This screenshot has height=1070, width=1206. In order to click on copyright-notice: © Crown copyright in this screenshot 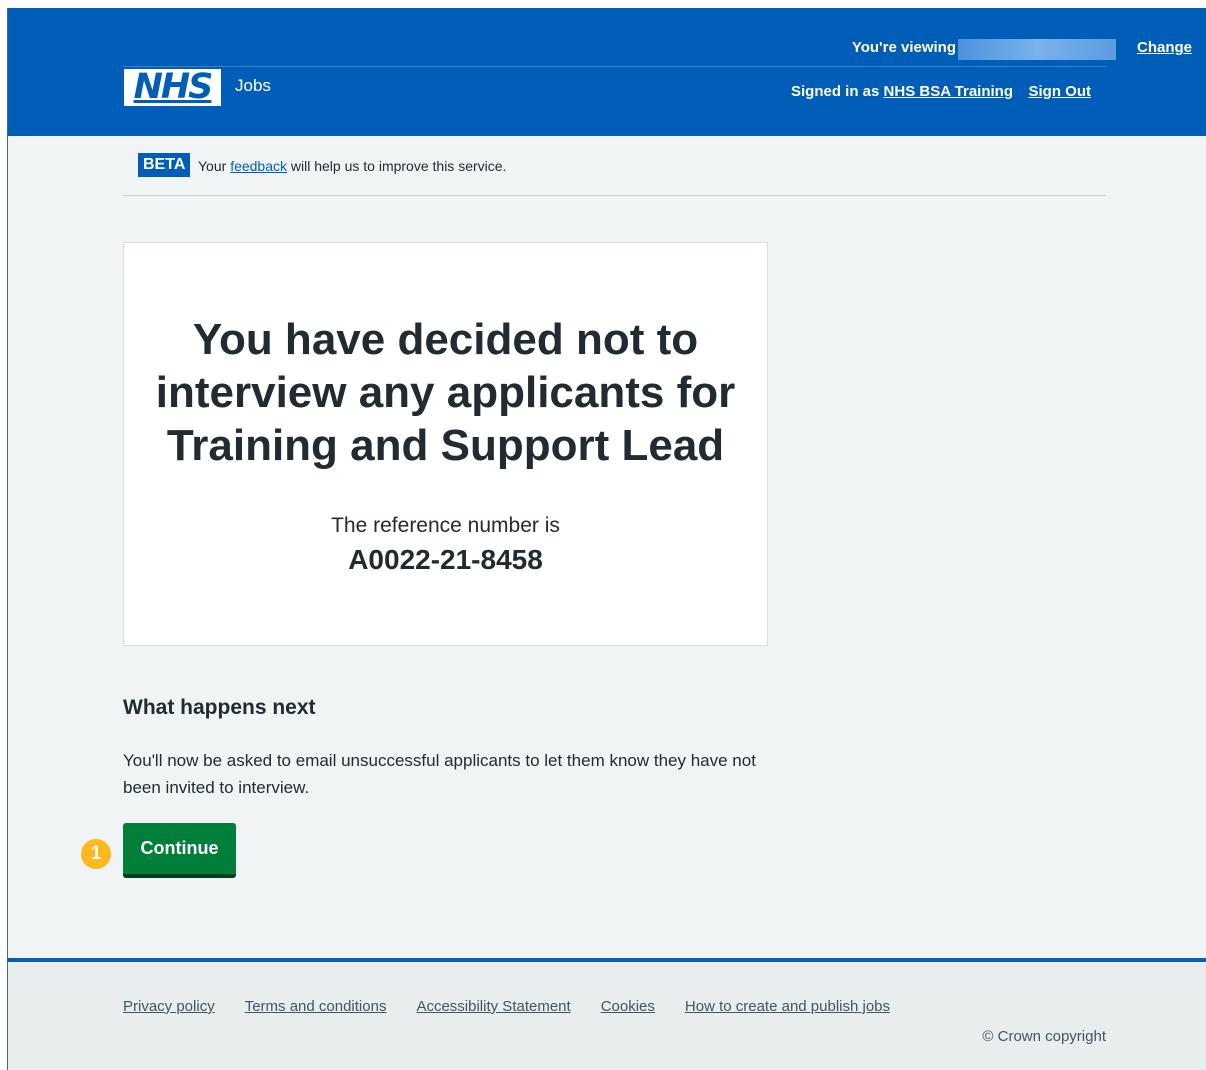, I will do `click(1044, 1036)`.